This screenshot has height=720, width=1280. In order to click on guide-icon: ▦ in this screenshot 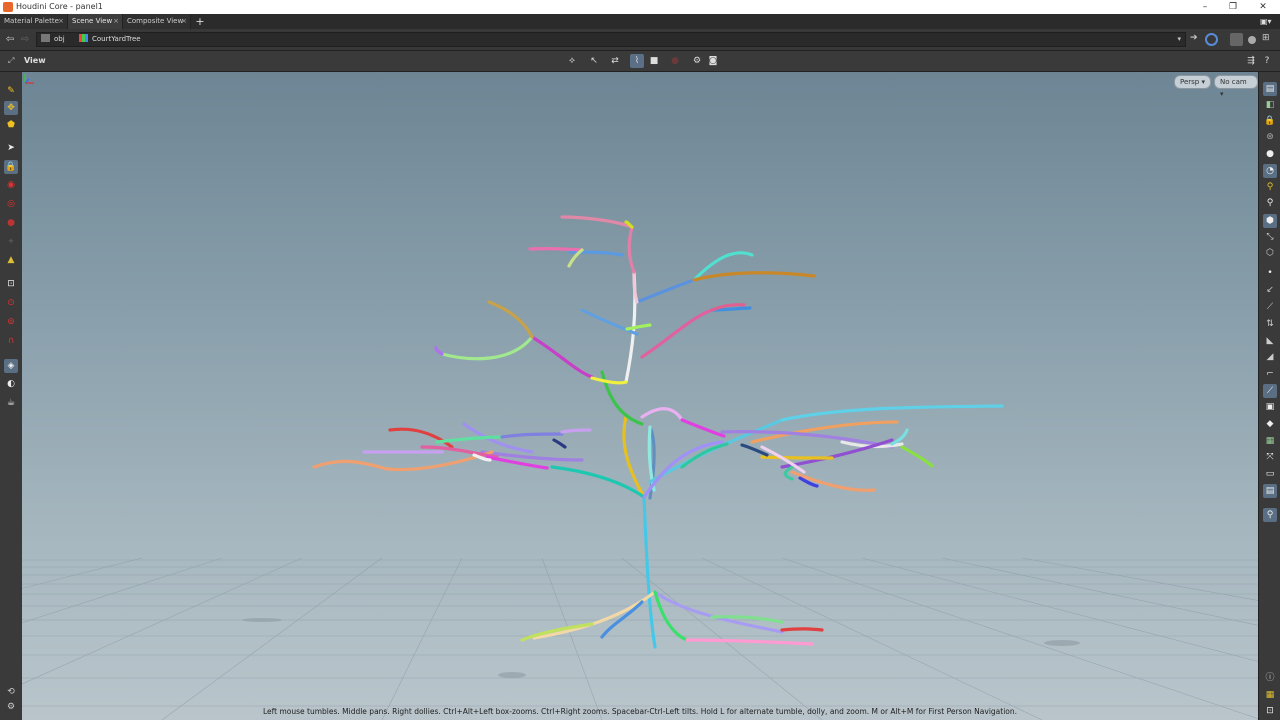, I will do `click(1270, 441)`.